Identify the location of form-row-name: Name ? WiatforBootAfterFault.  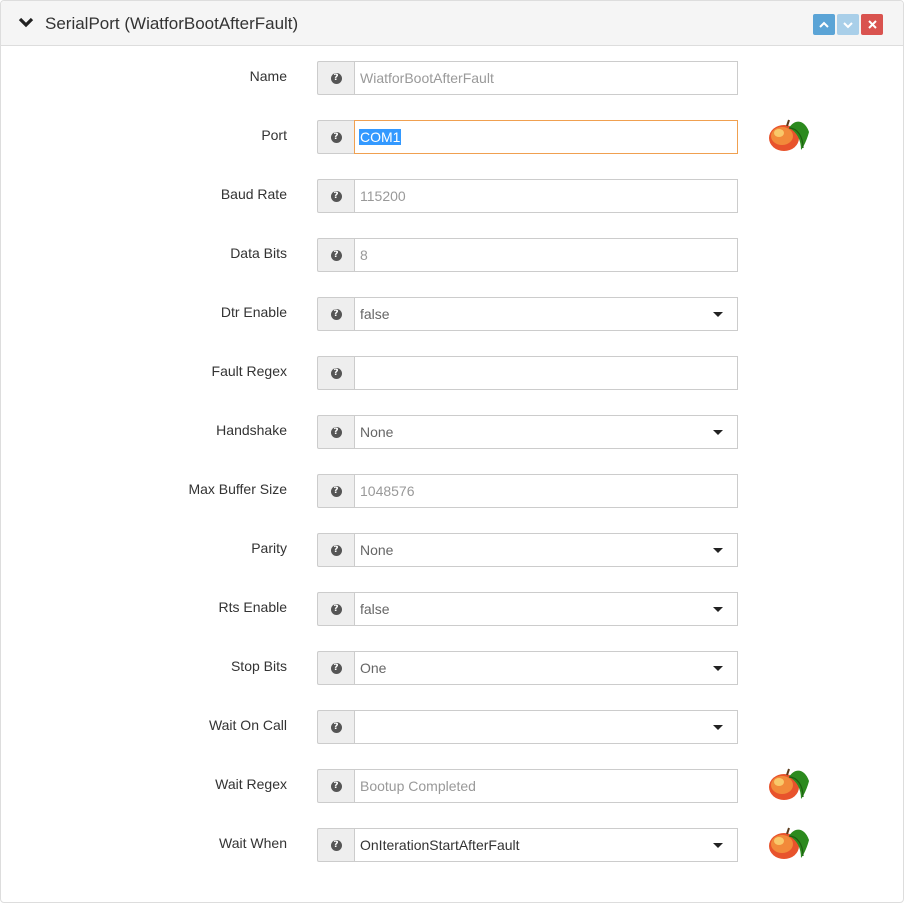
(452, 78).